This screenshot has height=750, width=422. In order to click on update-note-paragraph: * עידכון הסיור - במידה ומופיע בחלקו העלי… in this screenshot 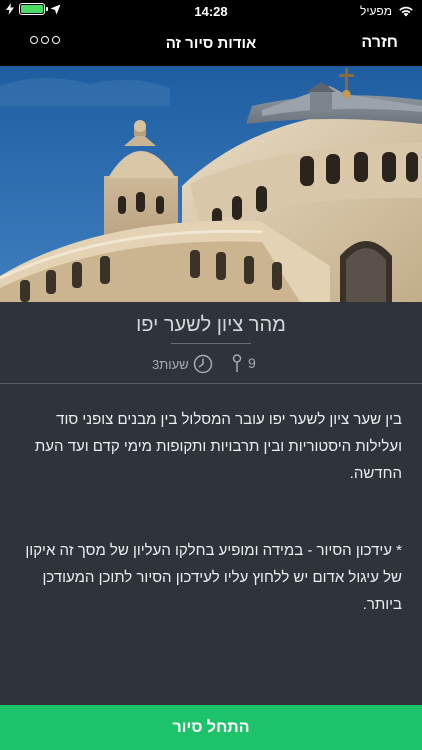, I will do `click(213, 577)`.